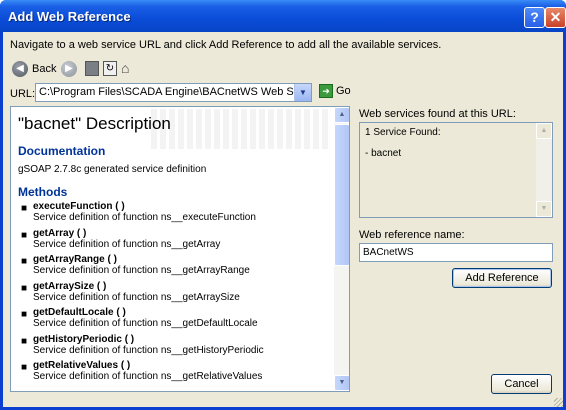 Image resolution: width=566 pixels, height=410 pixels. Describe the element at coordinates (544, 170) in the screenshot. I see `services-scrollbar: ▲ ▼` at that location.